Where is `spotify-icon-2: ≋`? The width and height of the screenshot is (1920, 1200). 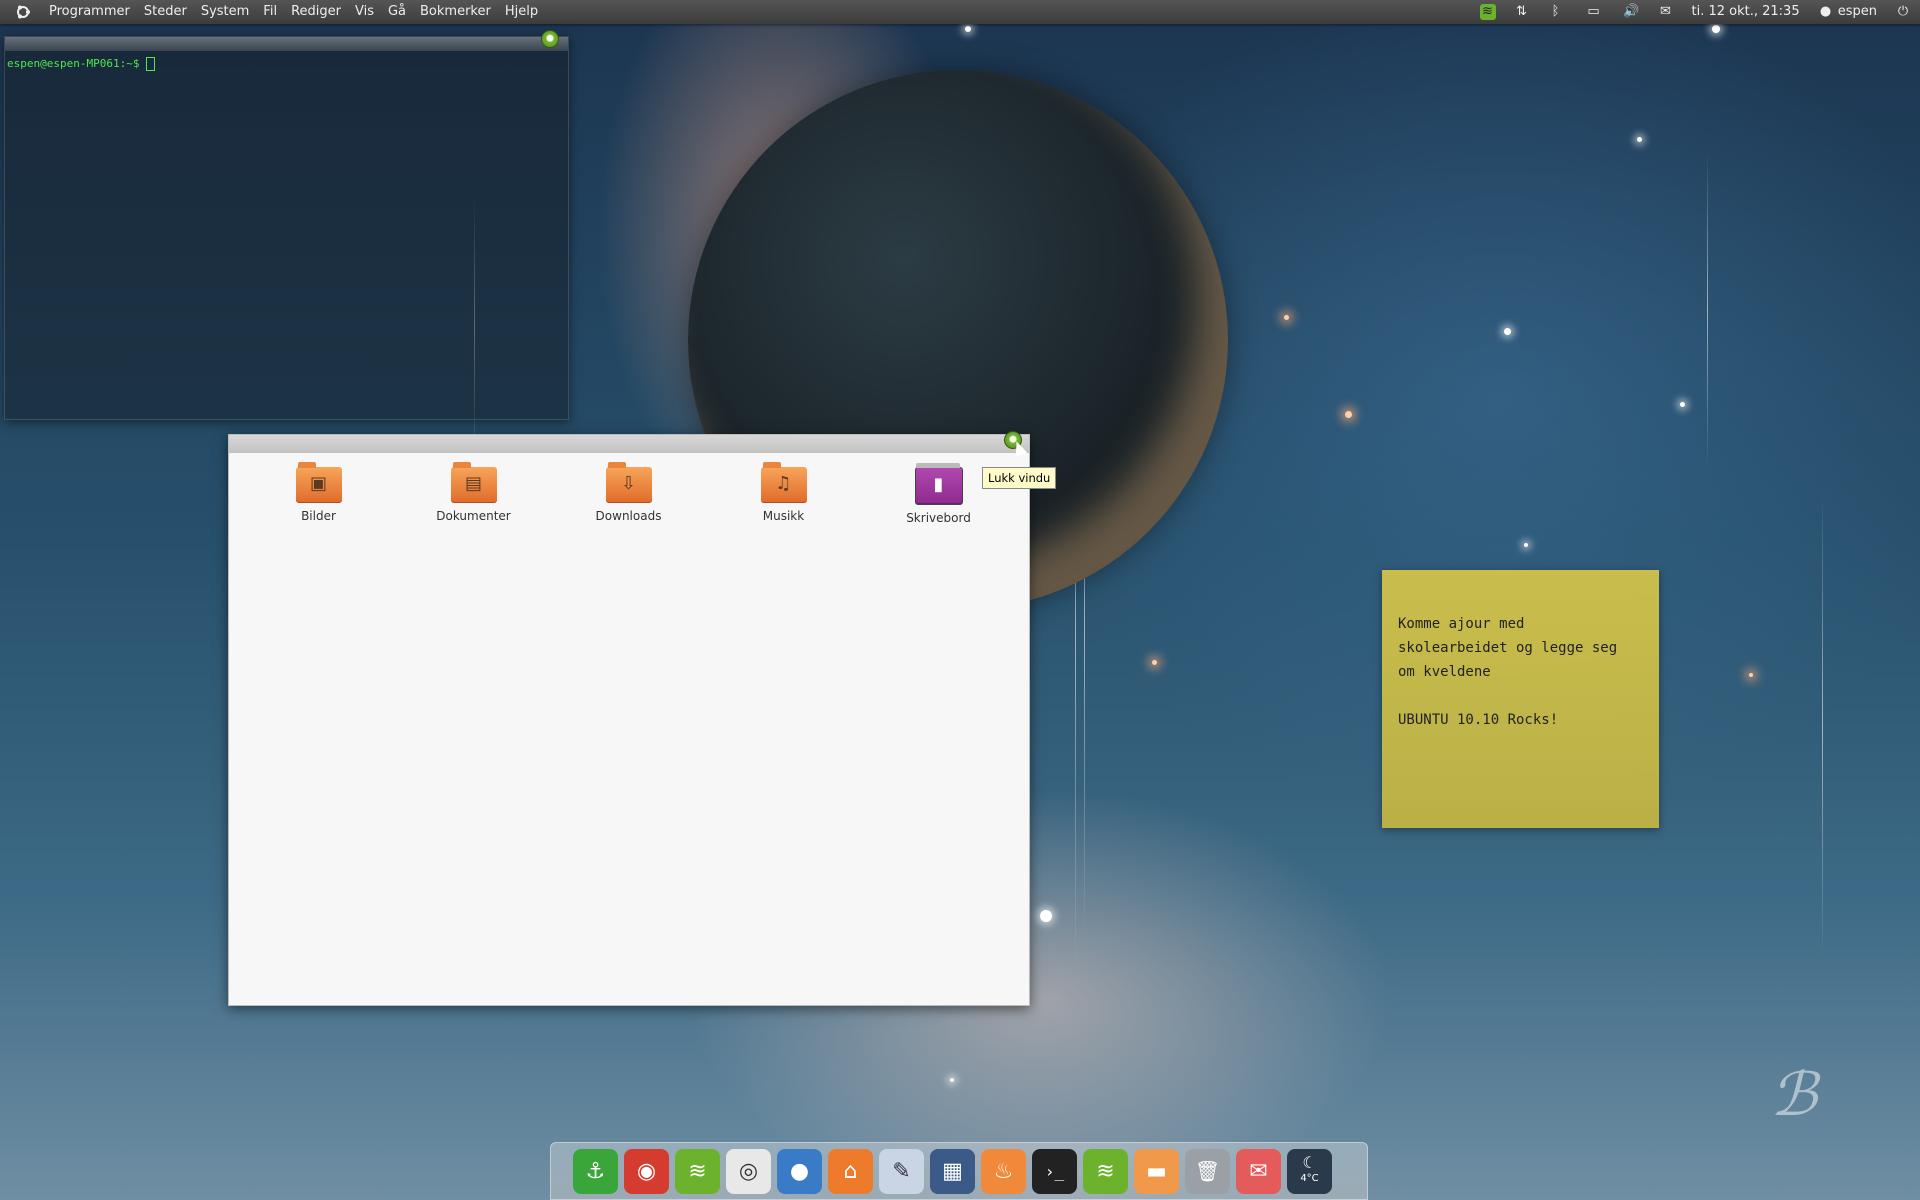
spotify-icon-2: ≋ is located at coordinates (1105, 1171).